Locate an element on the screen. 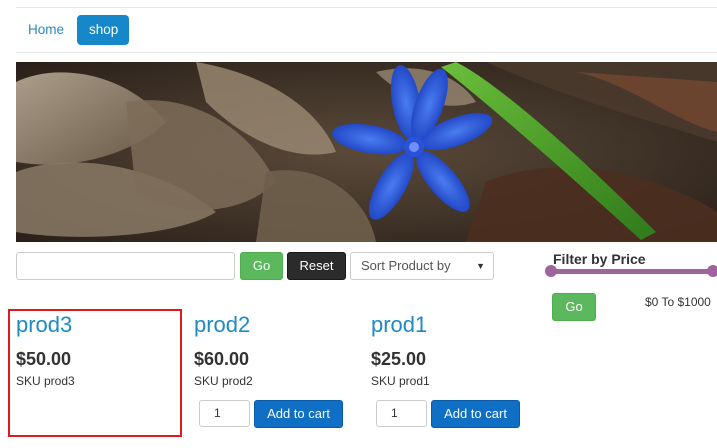  add-to-cart-button-prod1: Add to cart is located at coordinates (475, 414).